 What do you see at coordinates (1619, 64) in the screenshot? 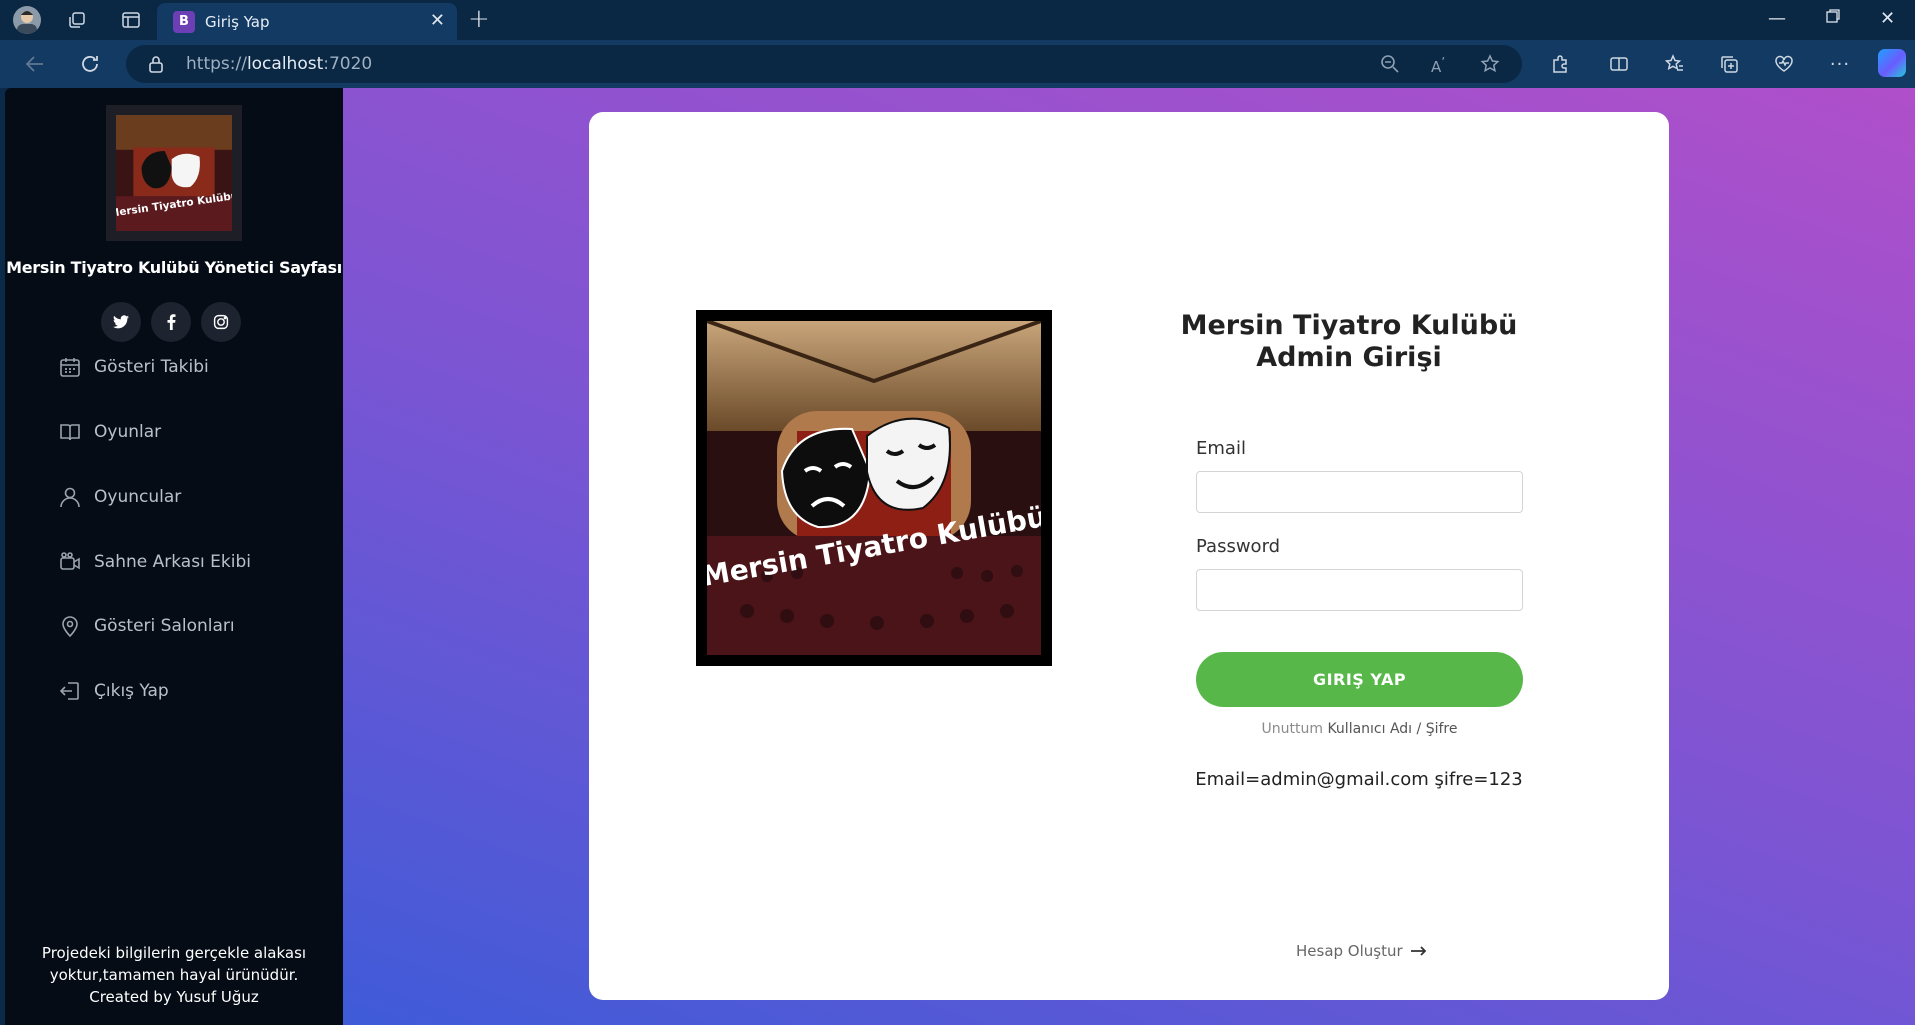
I see `split-screen-icon` at bounding box center [1619, 64].